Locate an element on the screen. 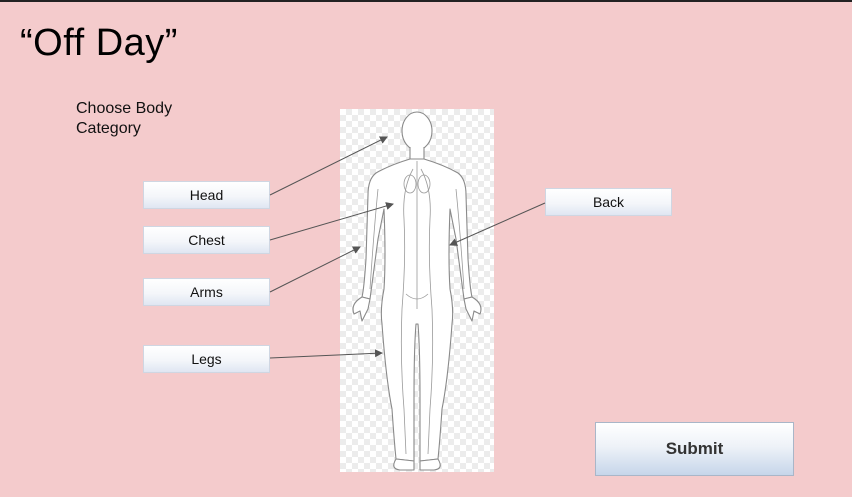 The height and width of the screenshot is (497, 852). chest-button: Chest is located at coordinates (206, 240).